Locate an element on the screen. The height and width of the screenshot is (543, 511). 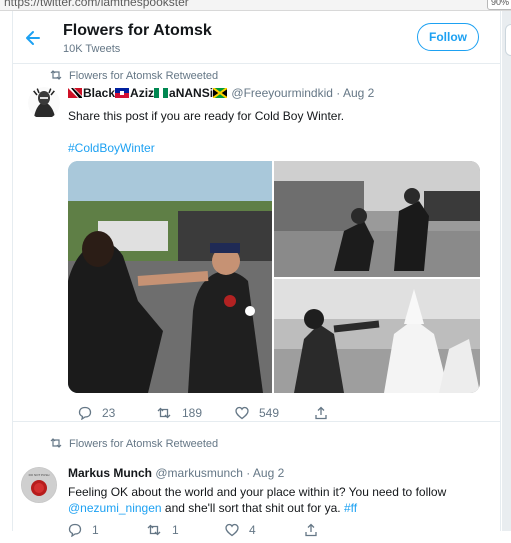
reply-button: 23 is located at coordinates (97, 413).